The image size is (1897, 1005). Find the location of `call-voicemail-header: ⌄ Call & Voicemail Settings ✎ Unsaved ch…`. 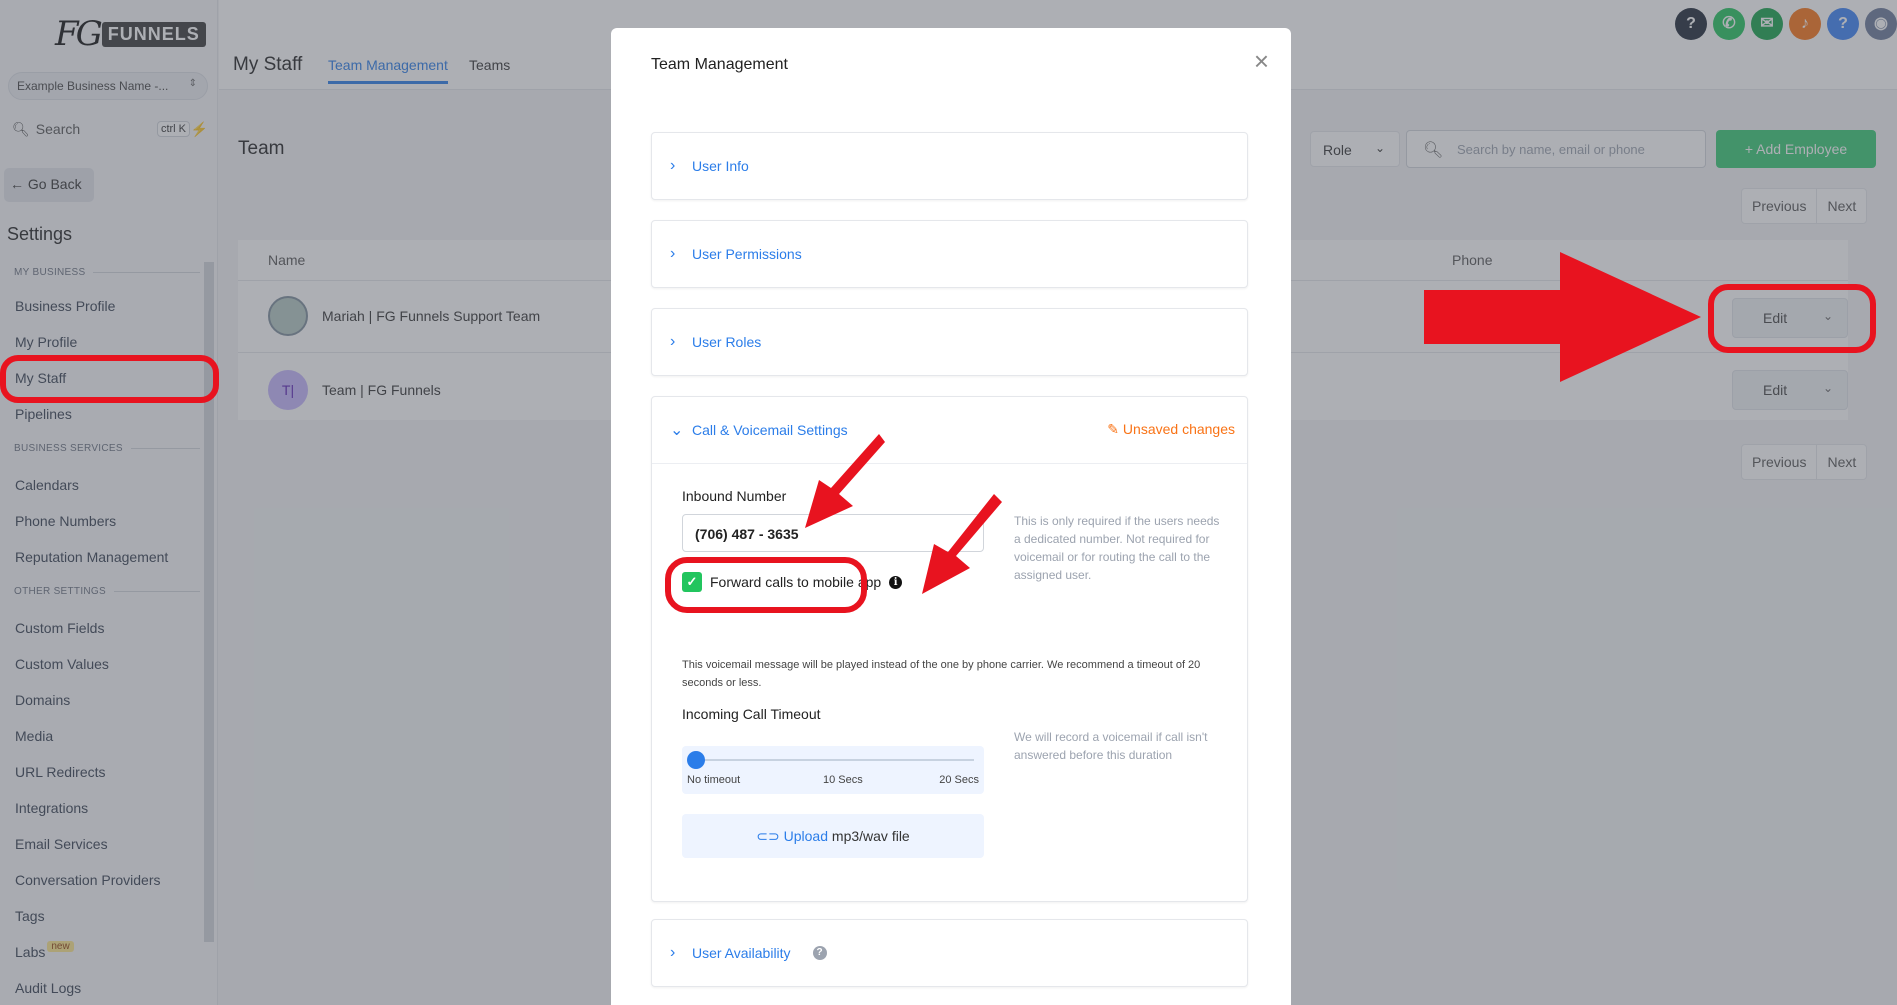

call-voicemail-header: ⌄ Call & Voicemail Settings ✎ Unsaved ch… is located at coordinates (949, 430).